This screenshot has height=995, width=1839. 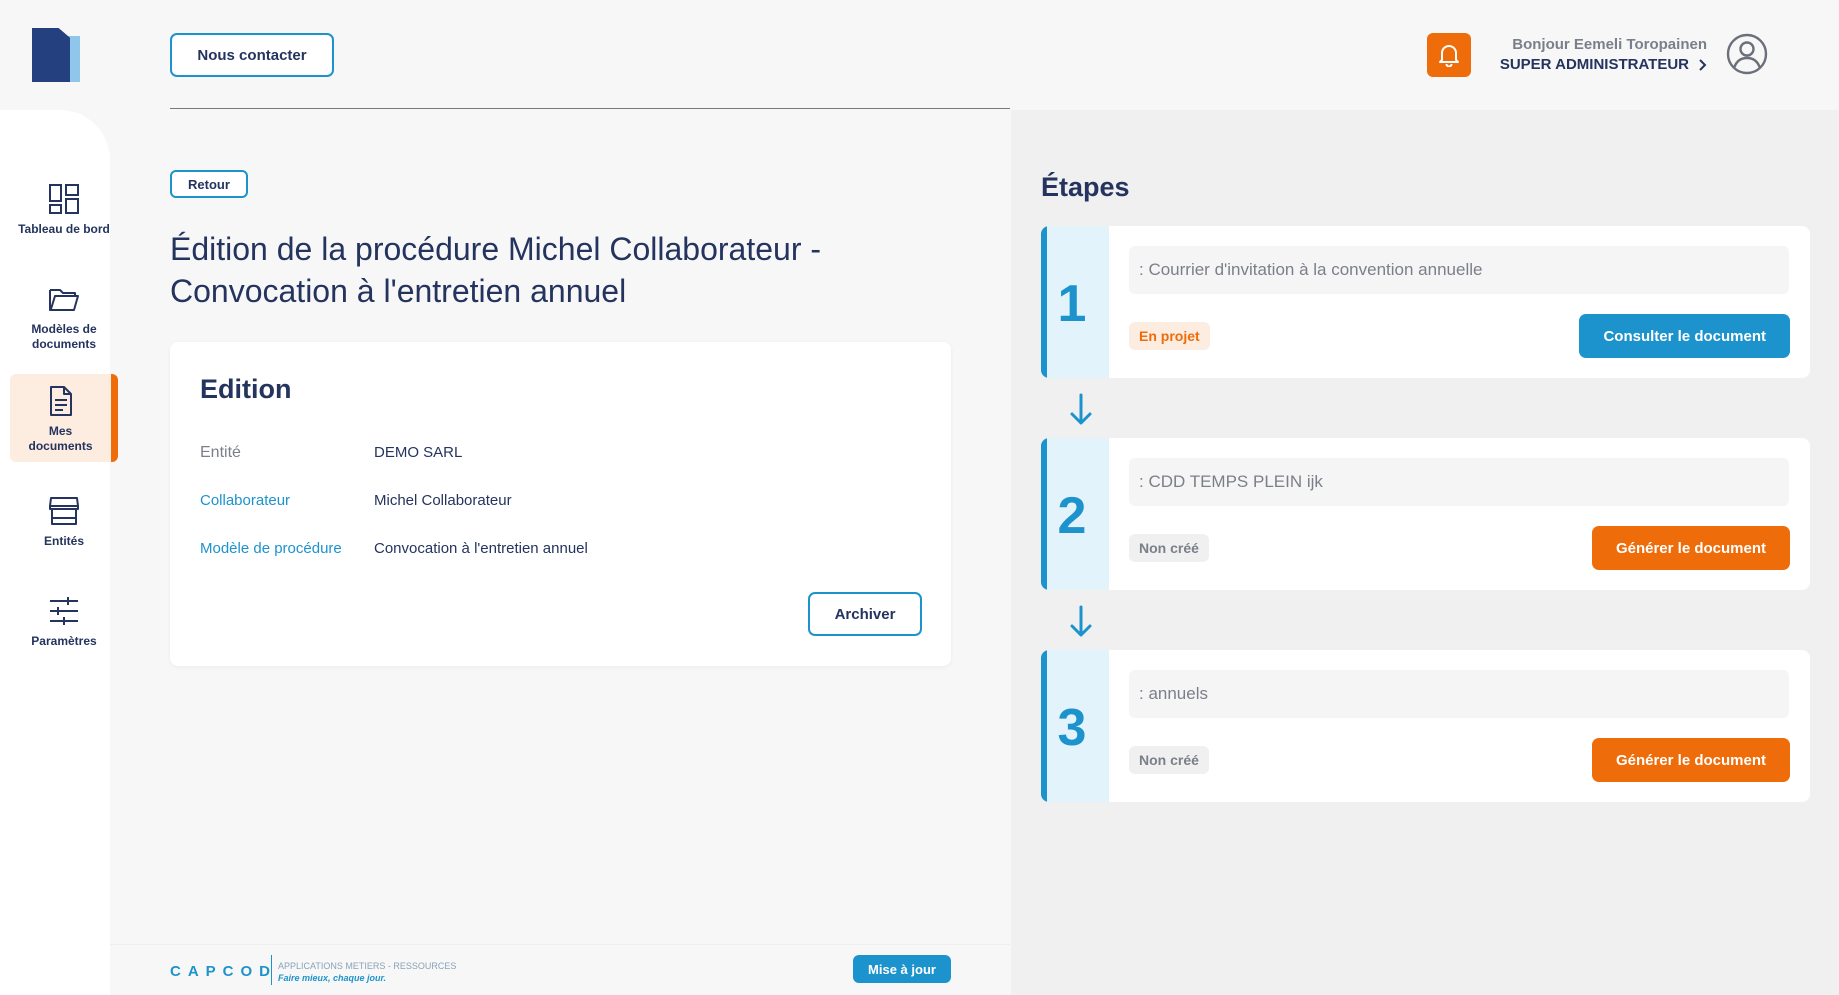 What do you see at coordinates (209, 184) in the screenshot?
I see `back-button: Retour` at bounding box center [209, 184].